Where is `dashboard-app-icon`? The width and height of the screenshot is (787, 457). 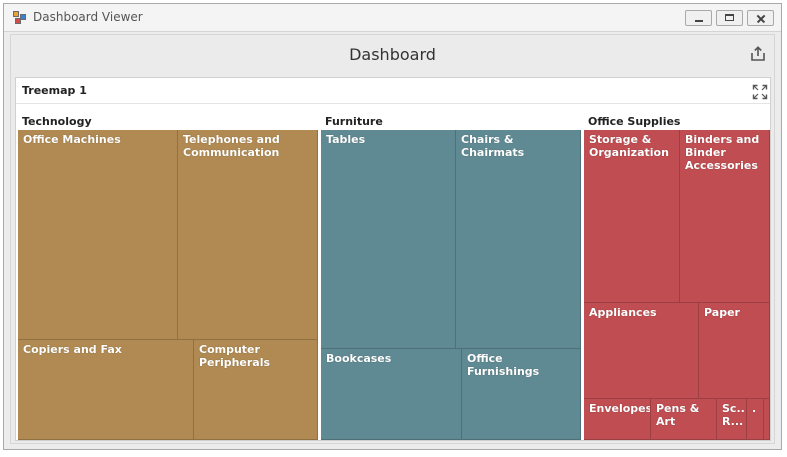 dashboard-app-icon is located at coordinates (20, 18).